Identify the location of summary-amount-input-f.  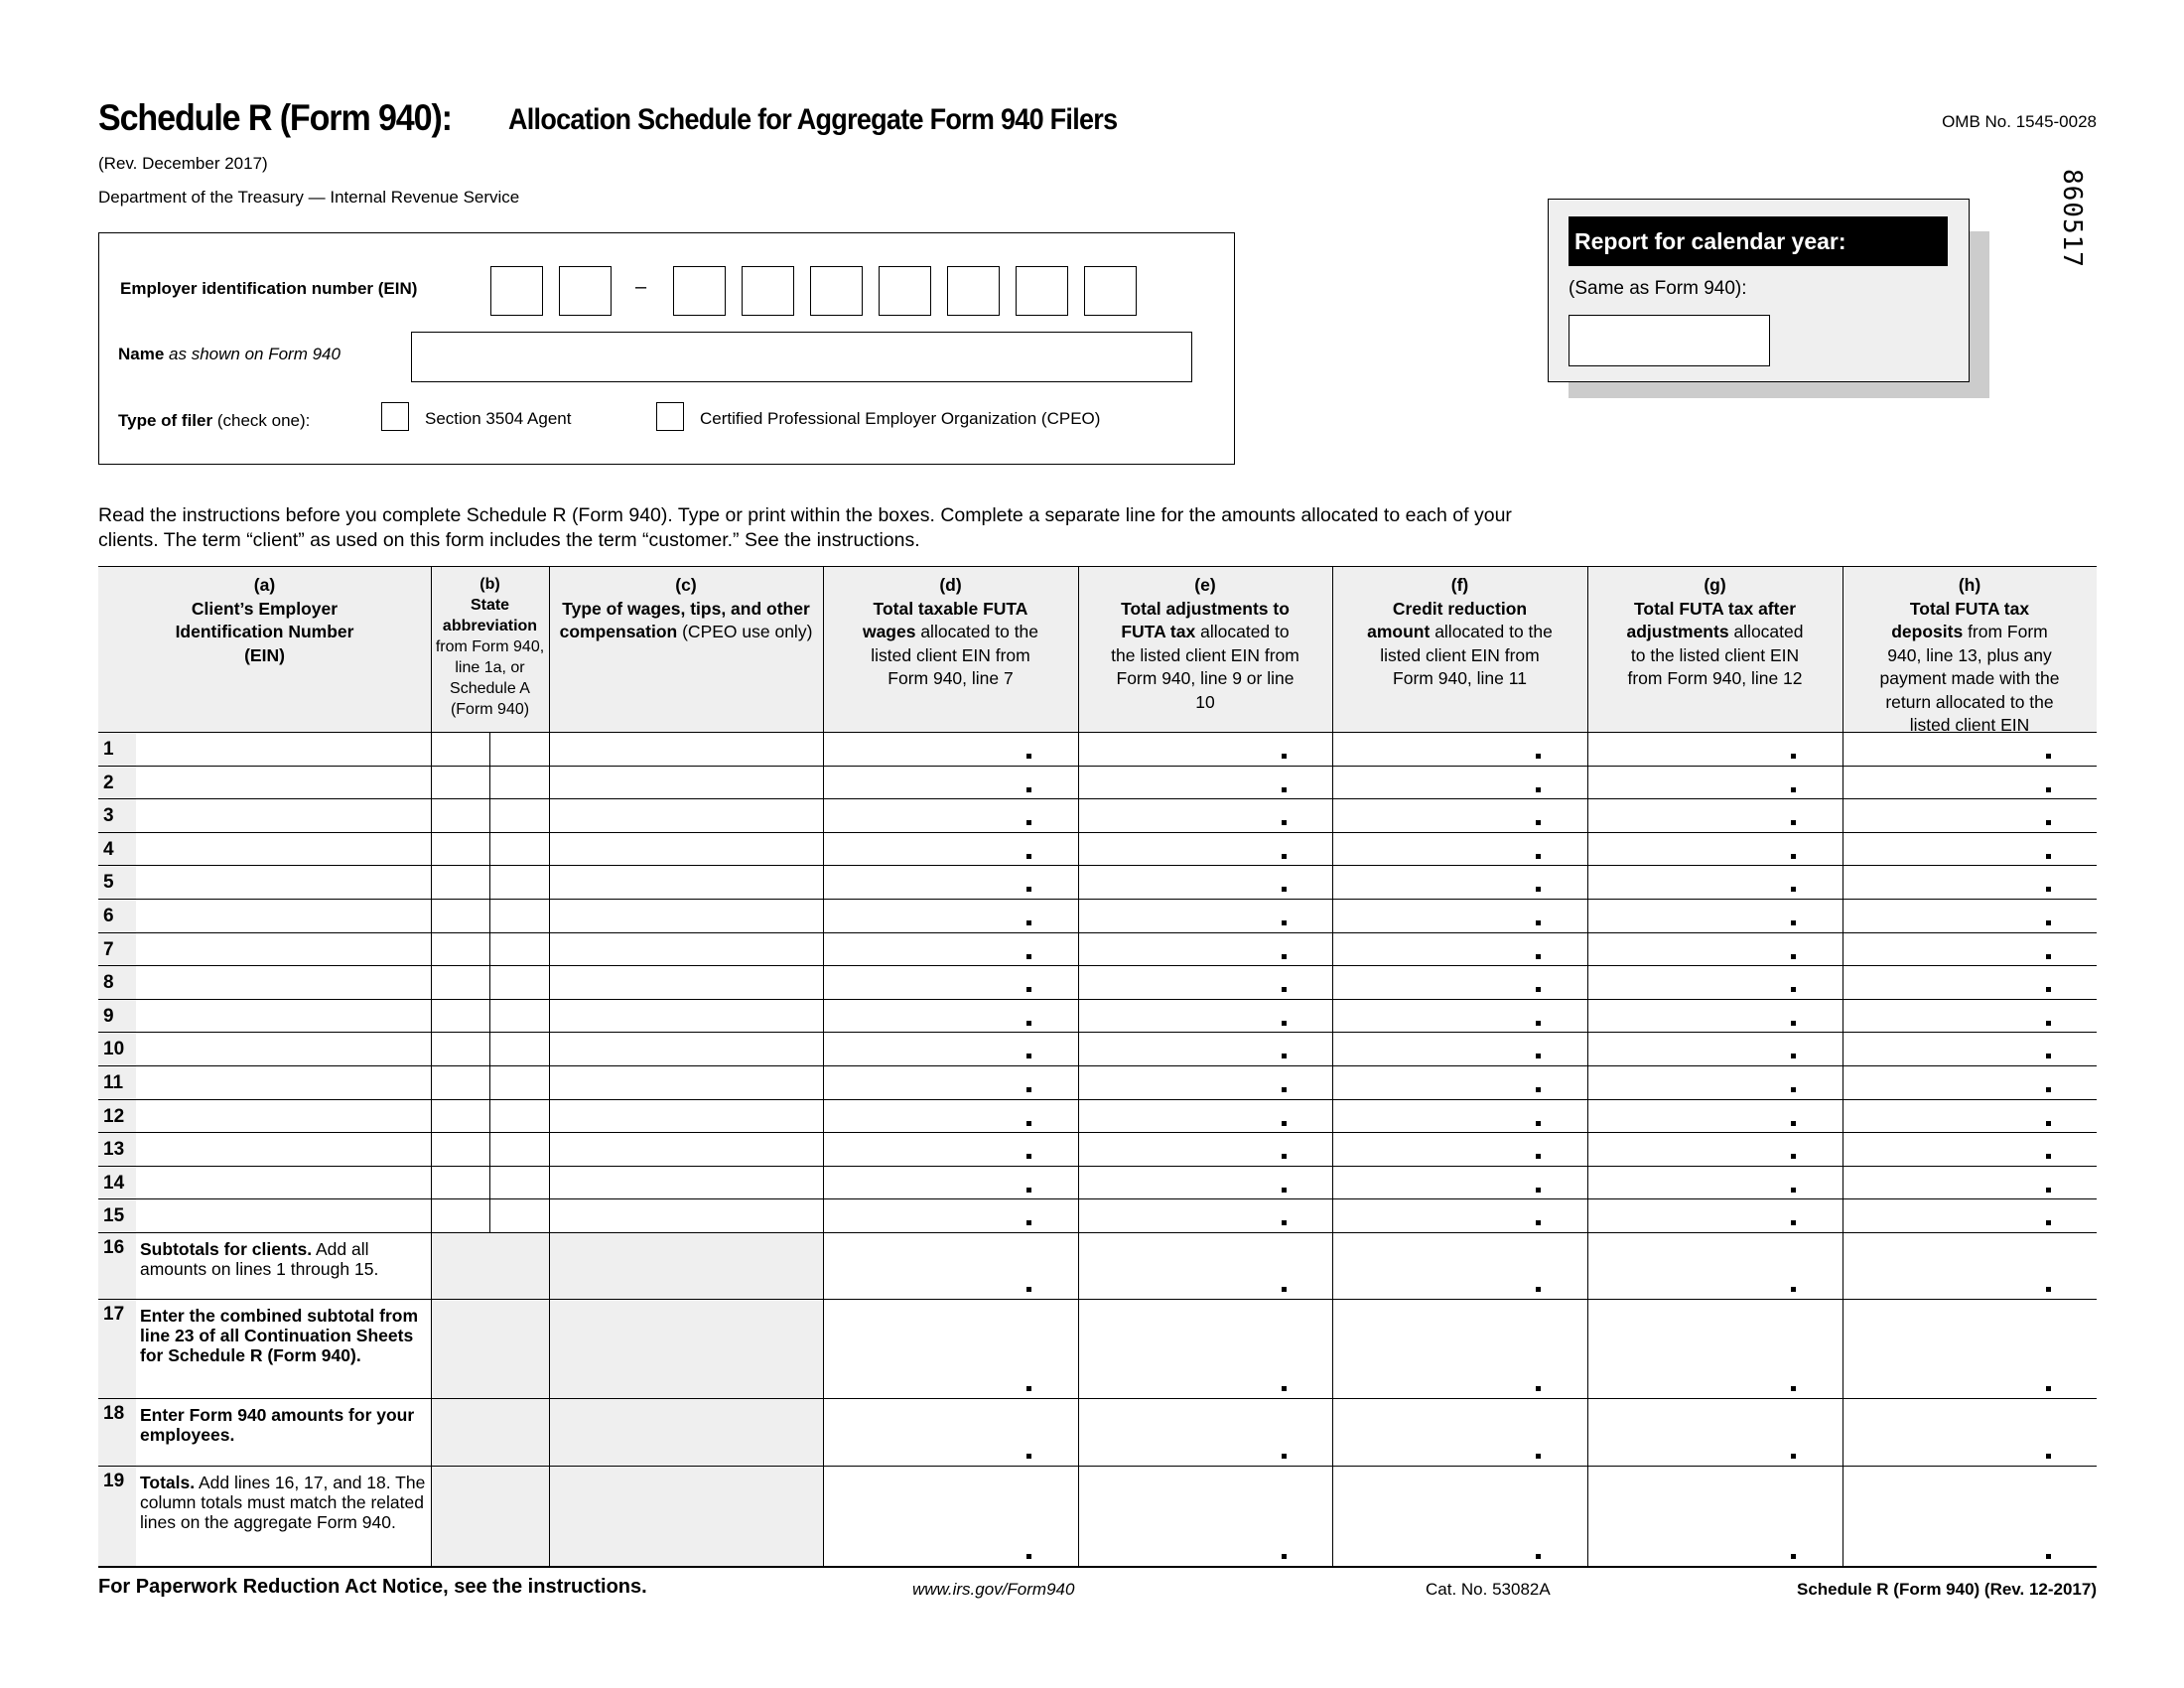
(1459, 1516).